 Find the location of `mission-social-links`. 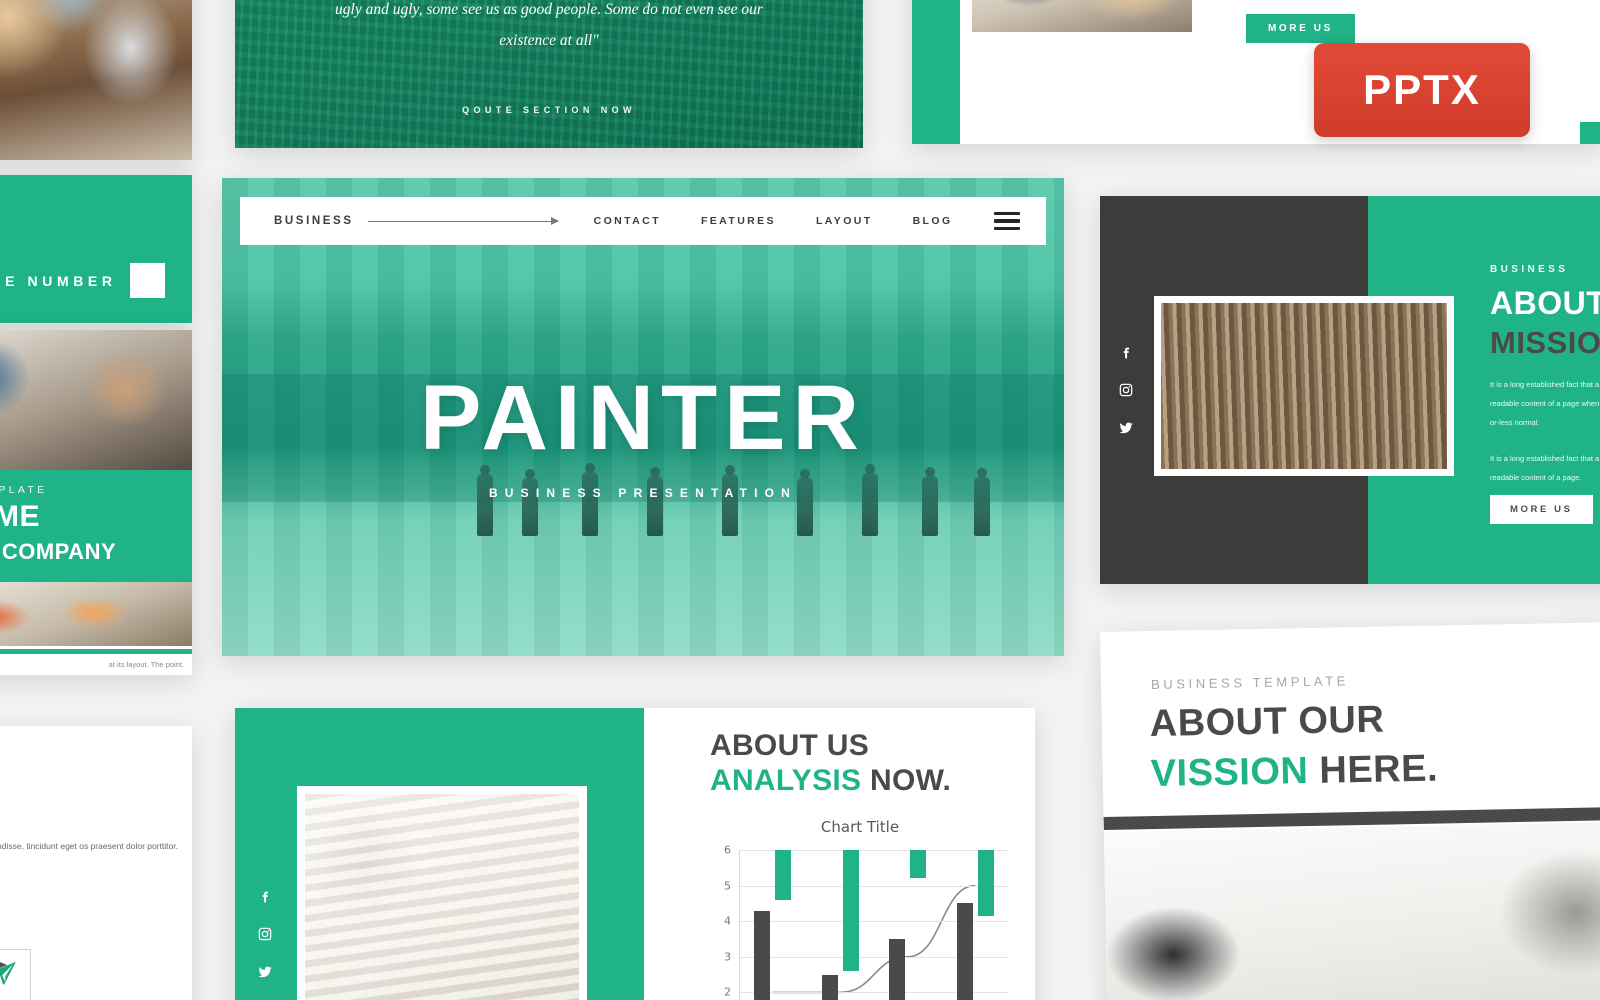

mission-social-links is located at coordinates (1126, 390).